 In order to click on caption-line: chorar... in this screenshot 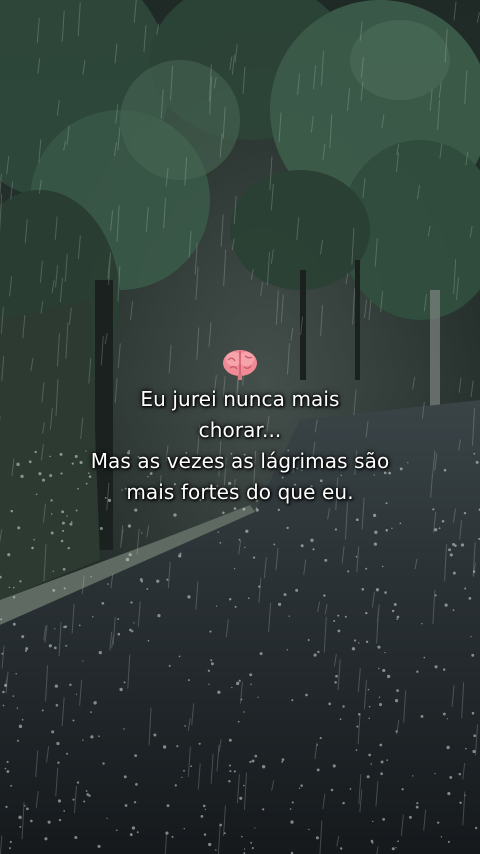, I will do `click(240, 430)`.